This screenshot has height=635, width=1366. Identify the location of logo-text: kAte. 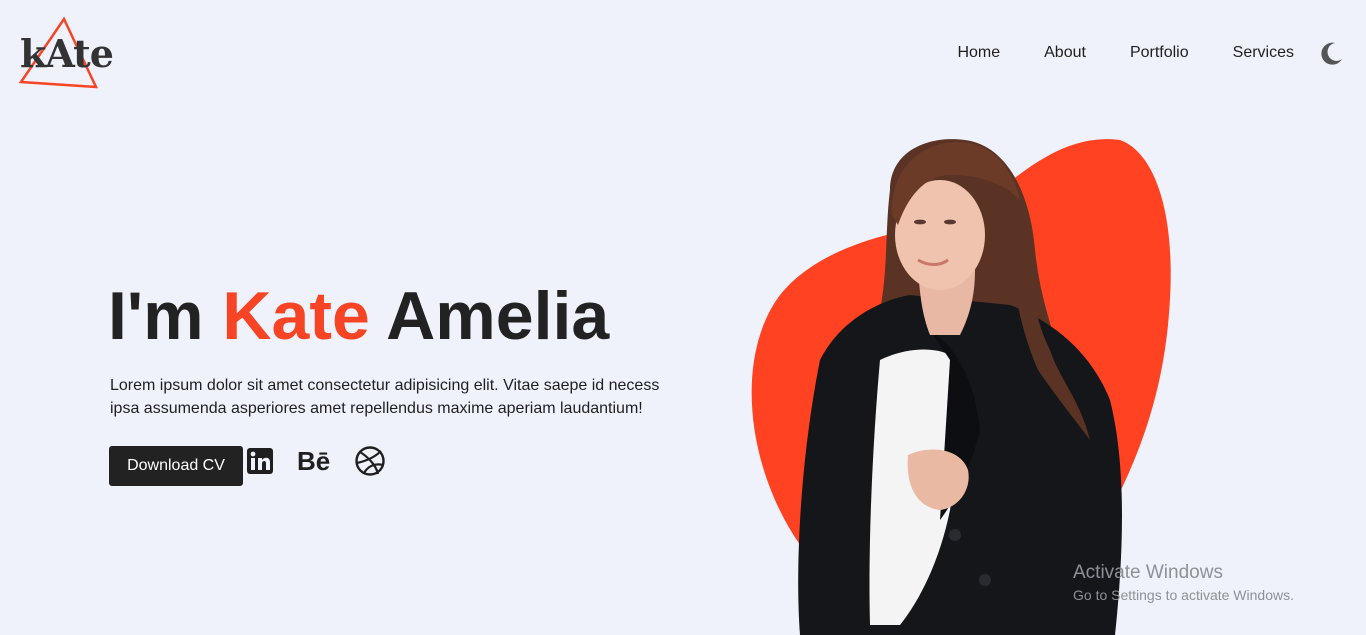
(67, 53).